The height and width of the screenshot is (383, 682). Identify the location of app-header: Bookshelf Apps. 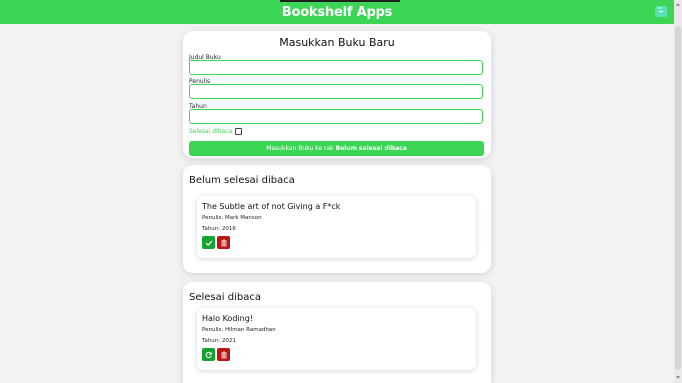
(337, 12).